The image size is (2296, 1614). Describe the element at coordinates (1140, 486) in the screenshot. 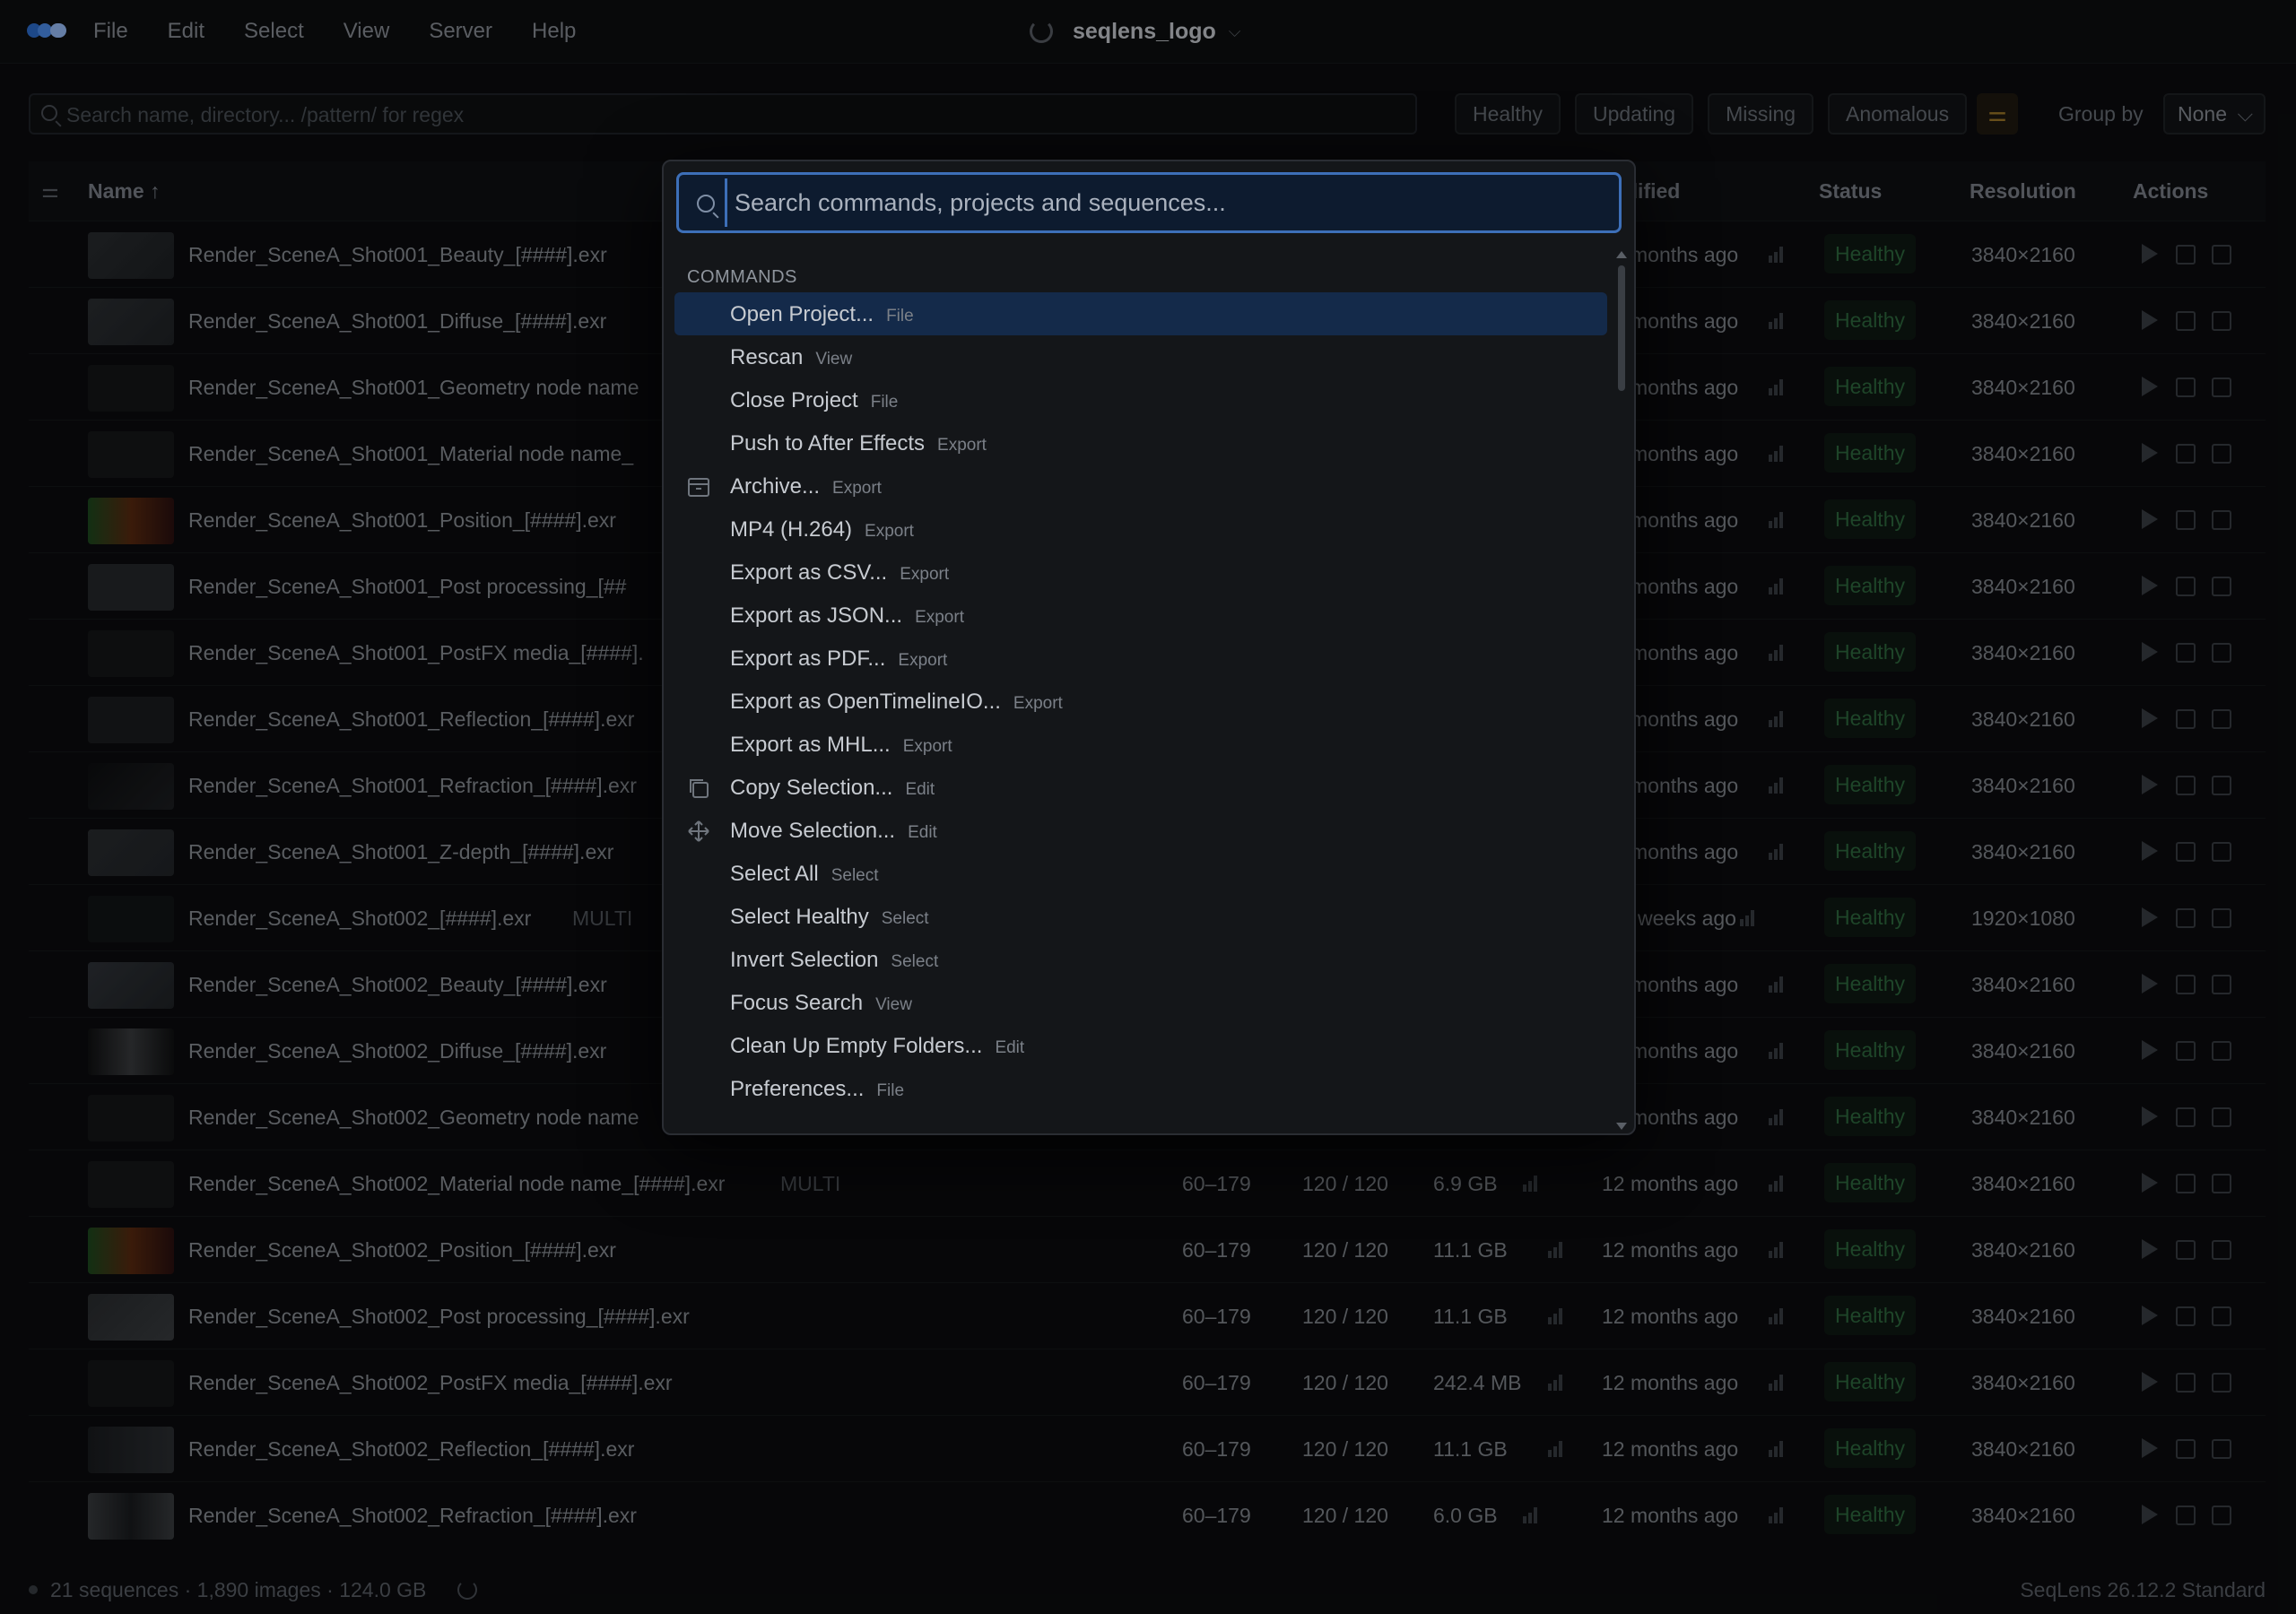

I see `command-item: Archive... Export` at that location.